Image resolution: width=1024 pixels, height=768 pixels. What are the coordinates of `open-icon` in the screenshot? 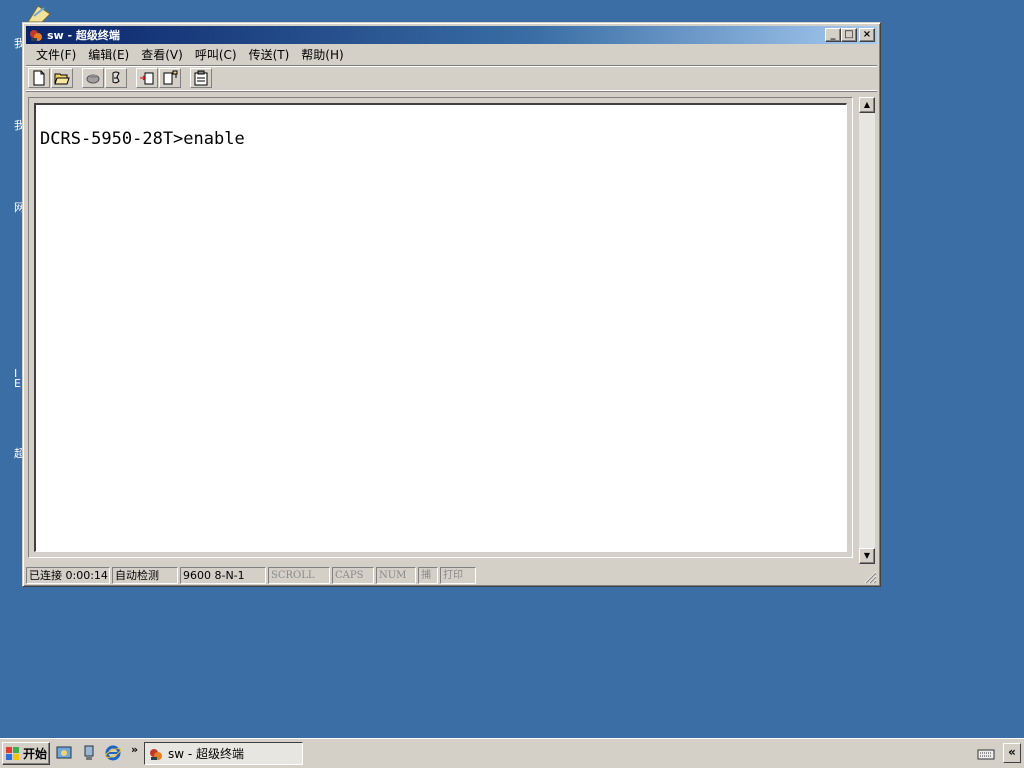 It's located at (62, 79).